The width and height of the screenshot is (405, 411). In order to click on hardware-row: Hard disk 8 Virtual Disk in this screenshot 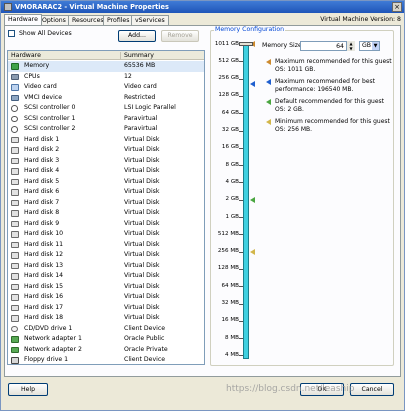, I will do `click(106, 213)`.